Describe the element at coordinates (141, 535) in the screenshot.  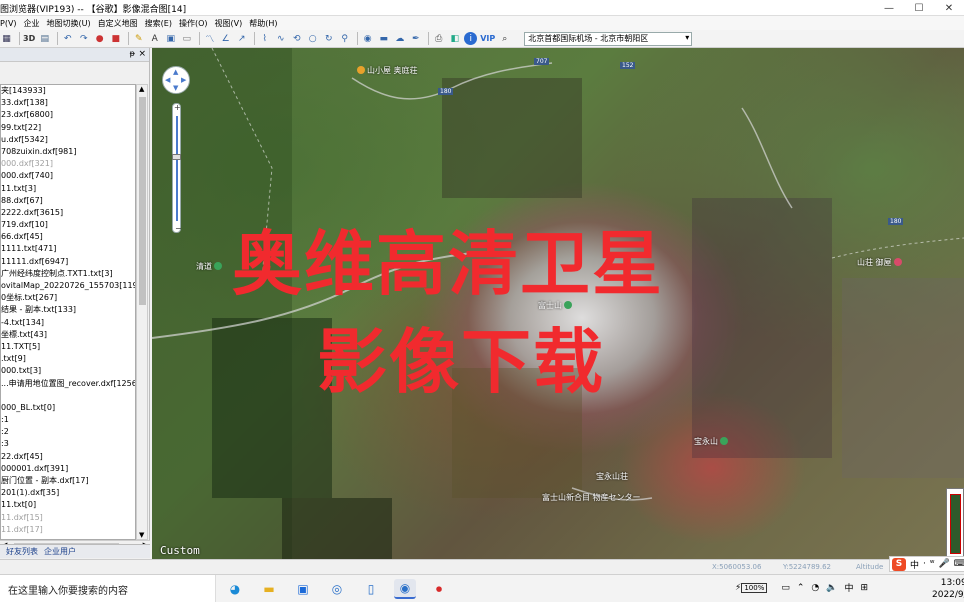
I see `scroll-down-icon: ▼` at that location.